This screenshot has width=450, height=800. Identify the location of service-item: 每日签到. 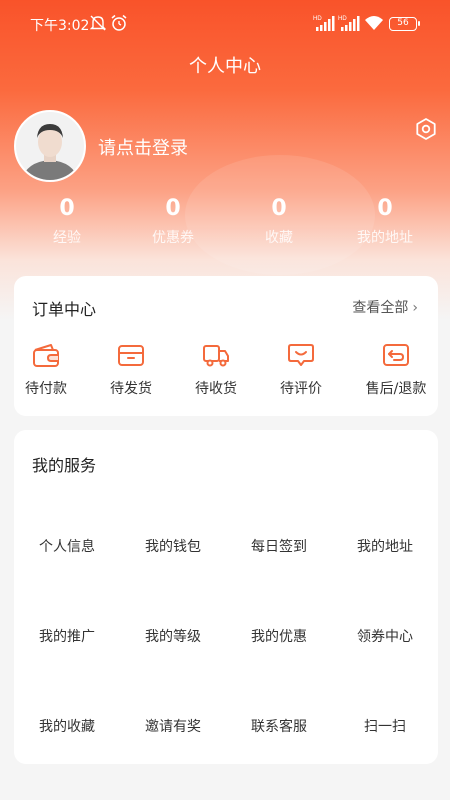
(279, 546).